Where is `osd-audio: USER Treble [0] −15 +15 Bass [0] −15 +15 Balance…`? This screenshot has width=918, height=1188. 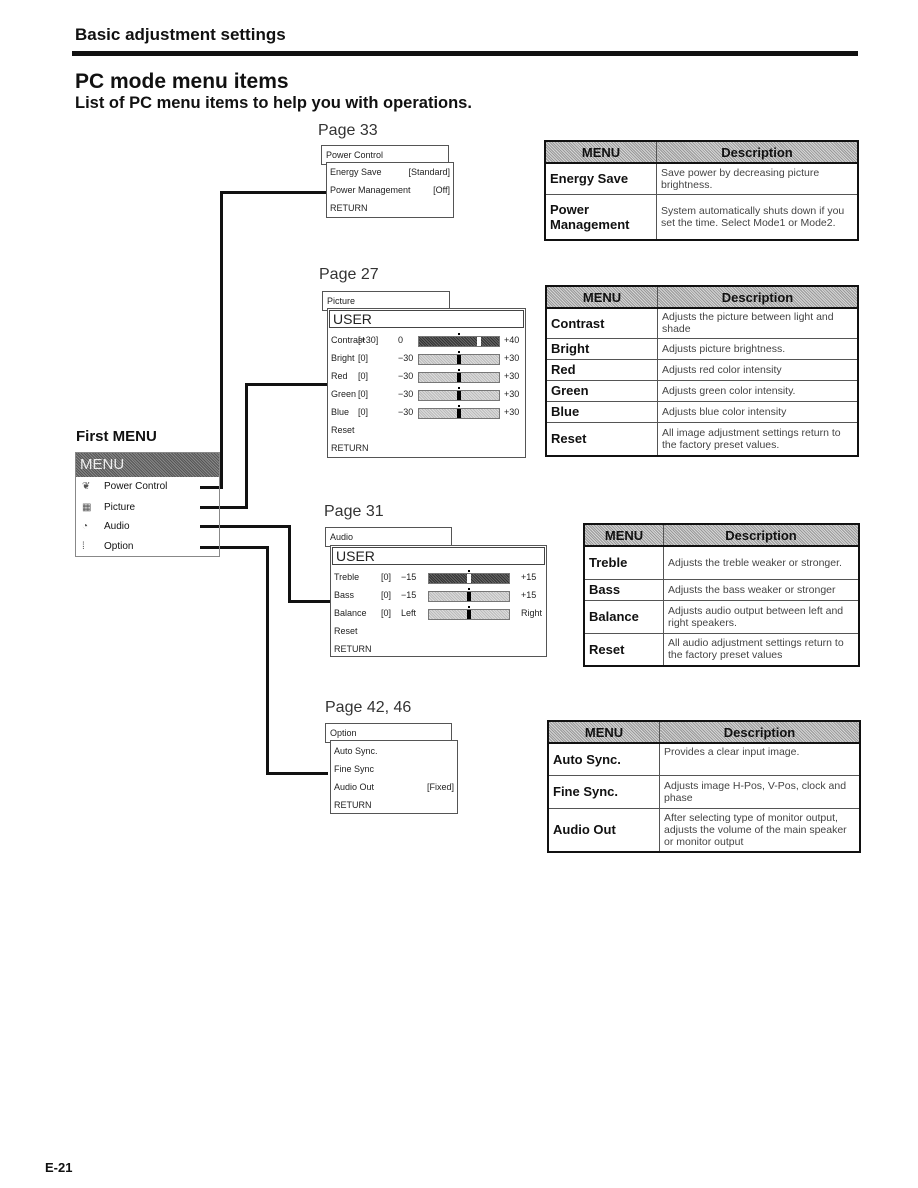
osd-audio: USER Treble [0] −15 +15 Bass [0] −15 +15 Balance… is located at coordinates (438, 601).